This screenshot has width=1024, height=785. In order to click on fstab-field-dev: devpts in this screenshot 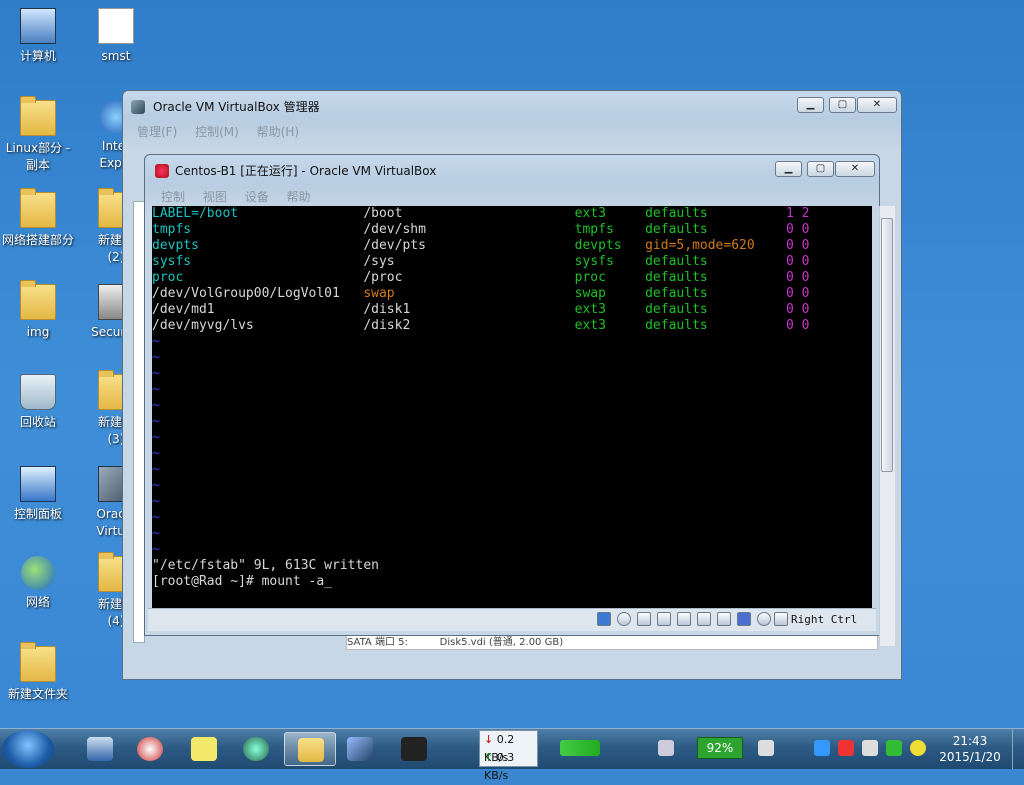, I will do `click(258, 245)`.